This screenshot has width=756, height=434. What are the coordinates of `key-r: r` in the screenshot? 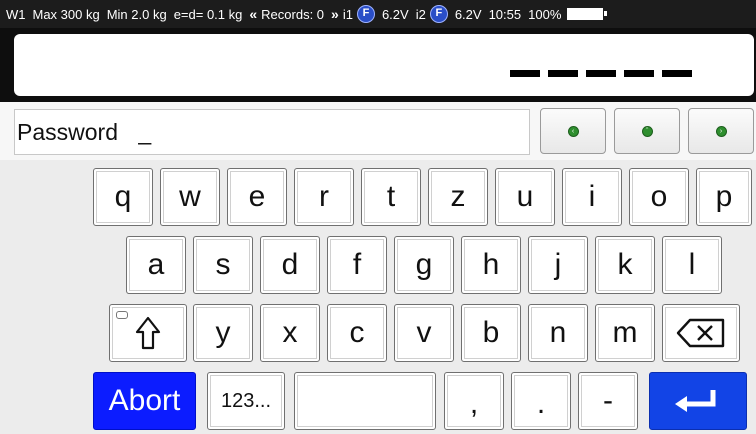 It's located at (324, 197).